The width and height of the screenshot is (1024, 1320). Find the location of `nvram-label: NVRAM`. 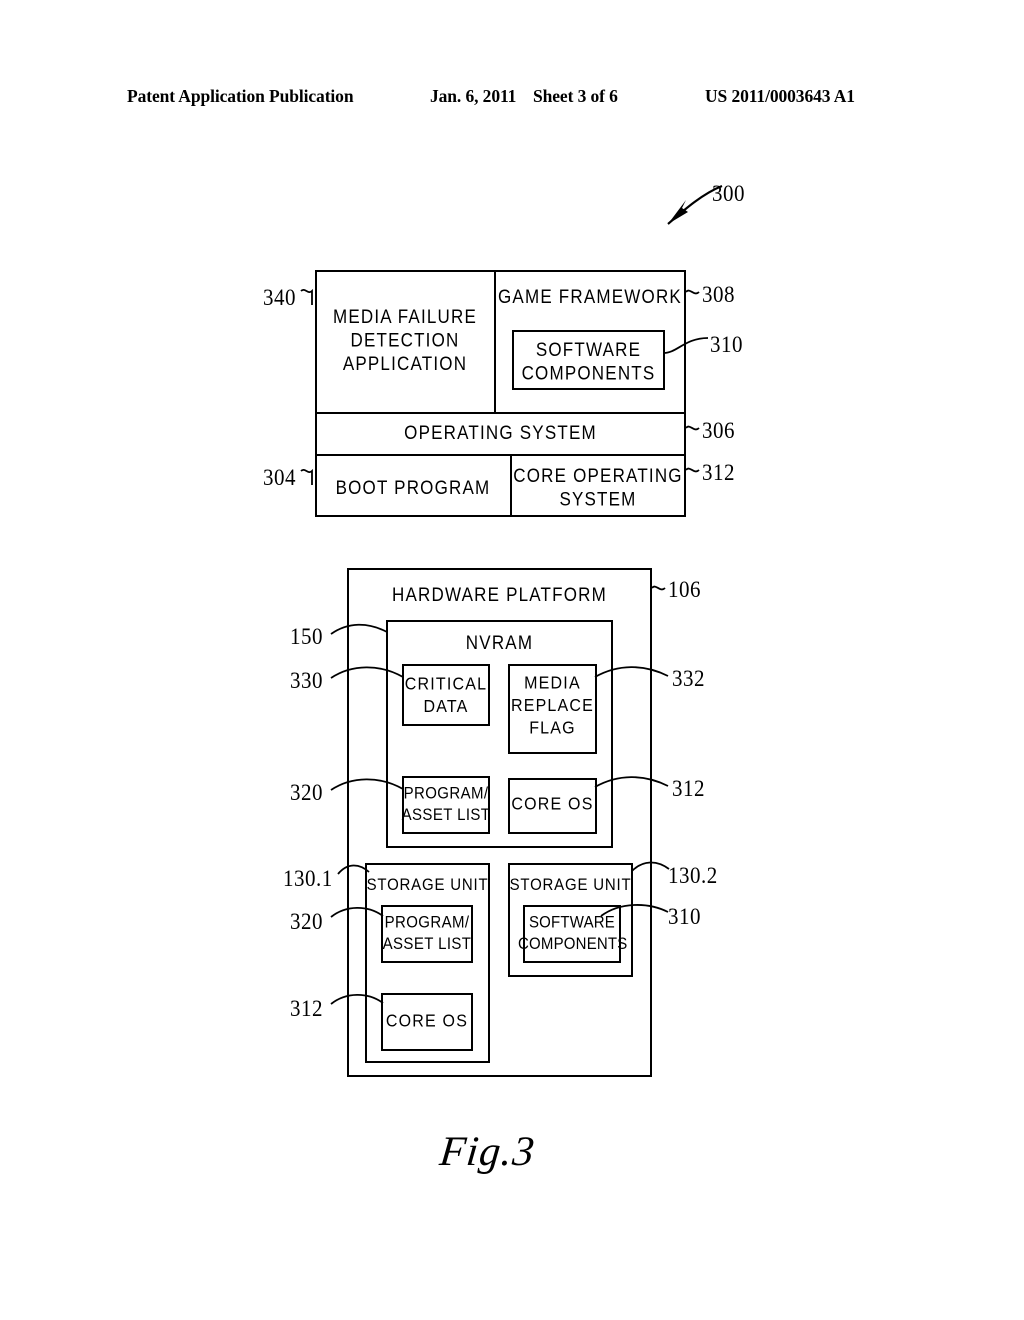

nvram-label: NVRAM is located at coordinates (499, 643).